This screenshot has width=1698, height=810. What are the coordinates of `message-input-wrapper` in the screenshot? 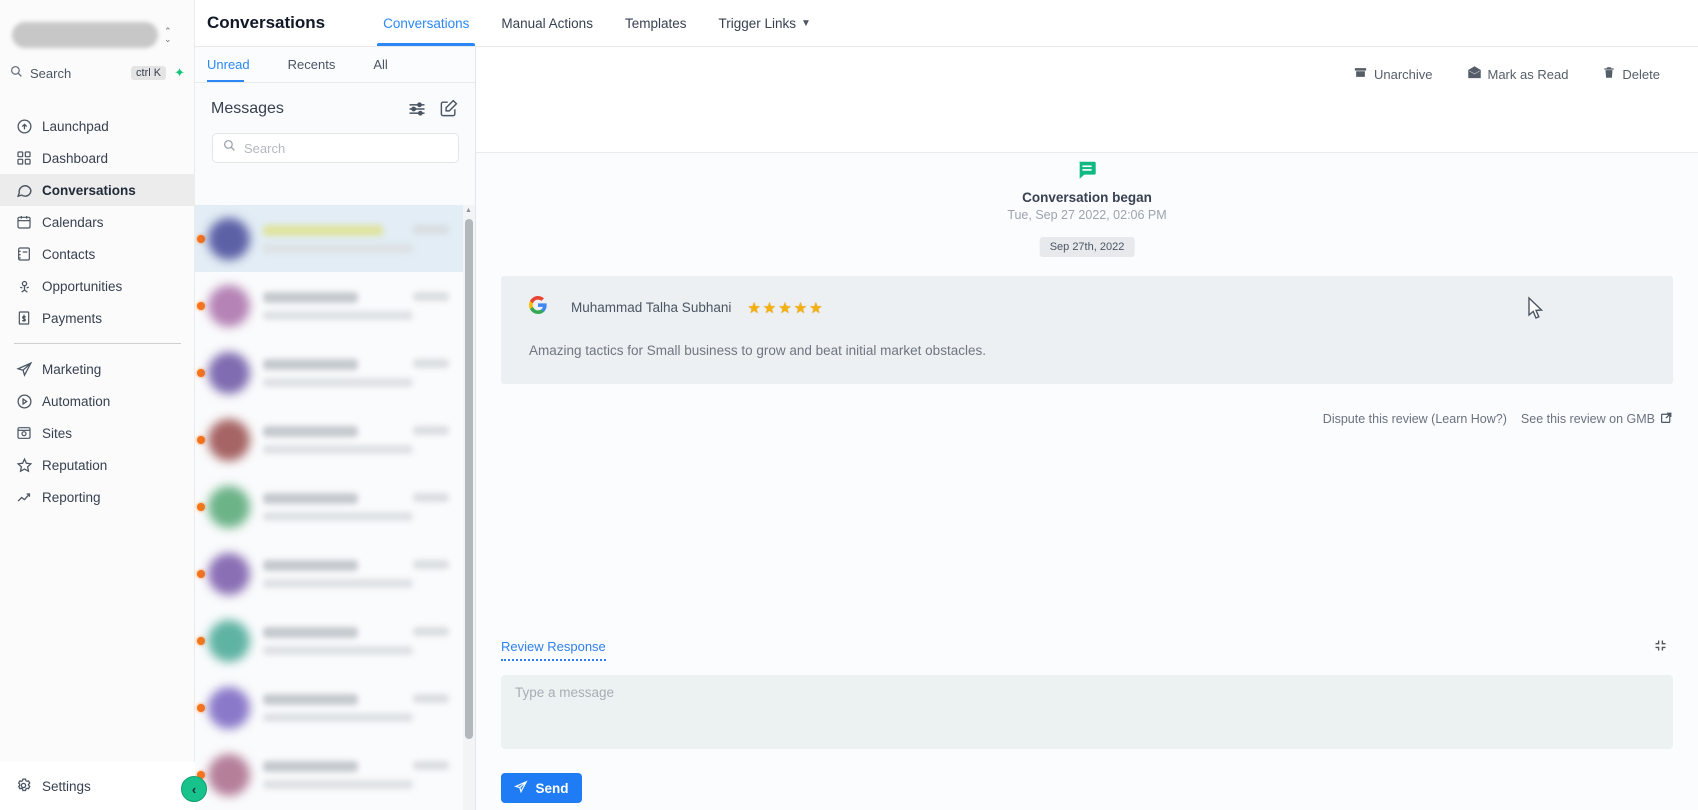 It's located at (1087, 712).